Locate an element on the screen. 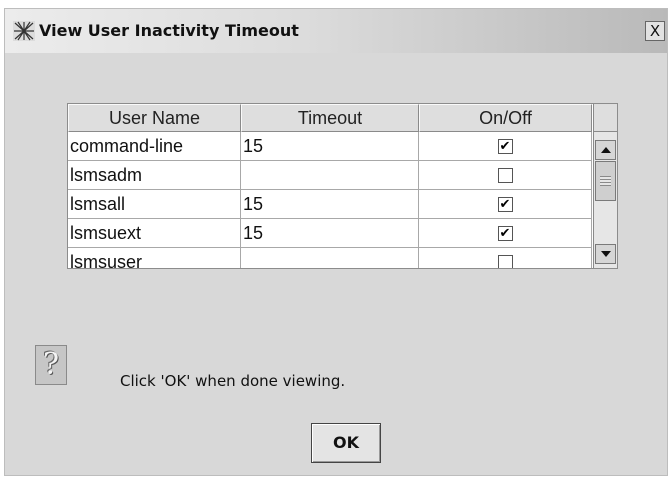 This screenshot has height=480, width=671. table-header: User Name Timeout On/Off is located at coordinates (330, 118).